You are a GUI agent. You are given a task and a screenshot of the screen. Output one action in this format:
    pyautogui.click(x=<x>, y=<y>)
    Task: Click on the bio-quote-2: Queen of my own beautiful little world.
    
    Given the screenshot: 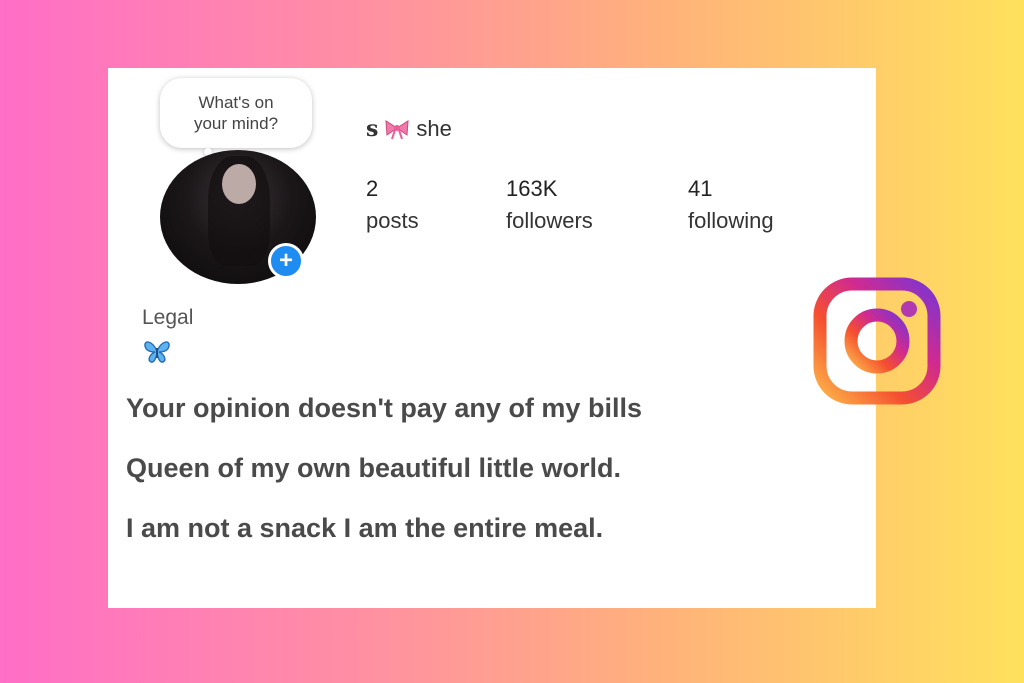 What is the action you would take?
    pyautogui.click(x=374, y=468)
    